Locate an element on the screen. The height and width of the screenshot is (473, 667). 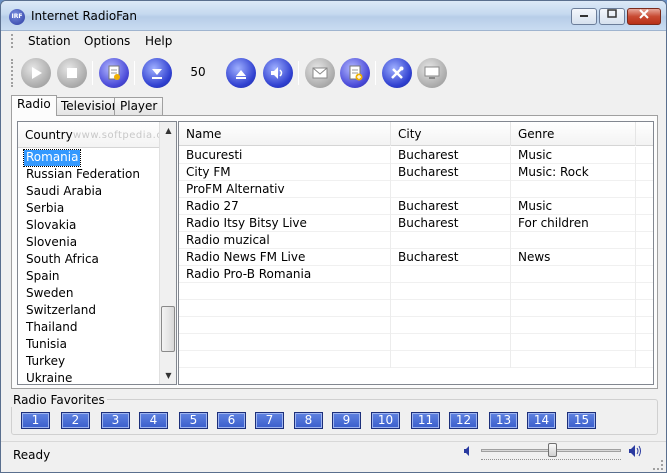
list-item: Romania is located at coordinates (52, 158).